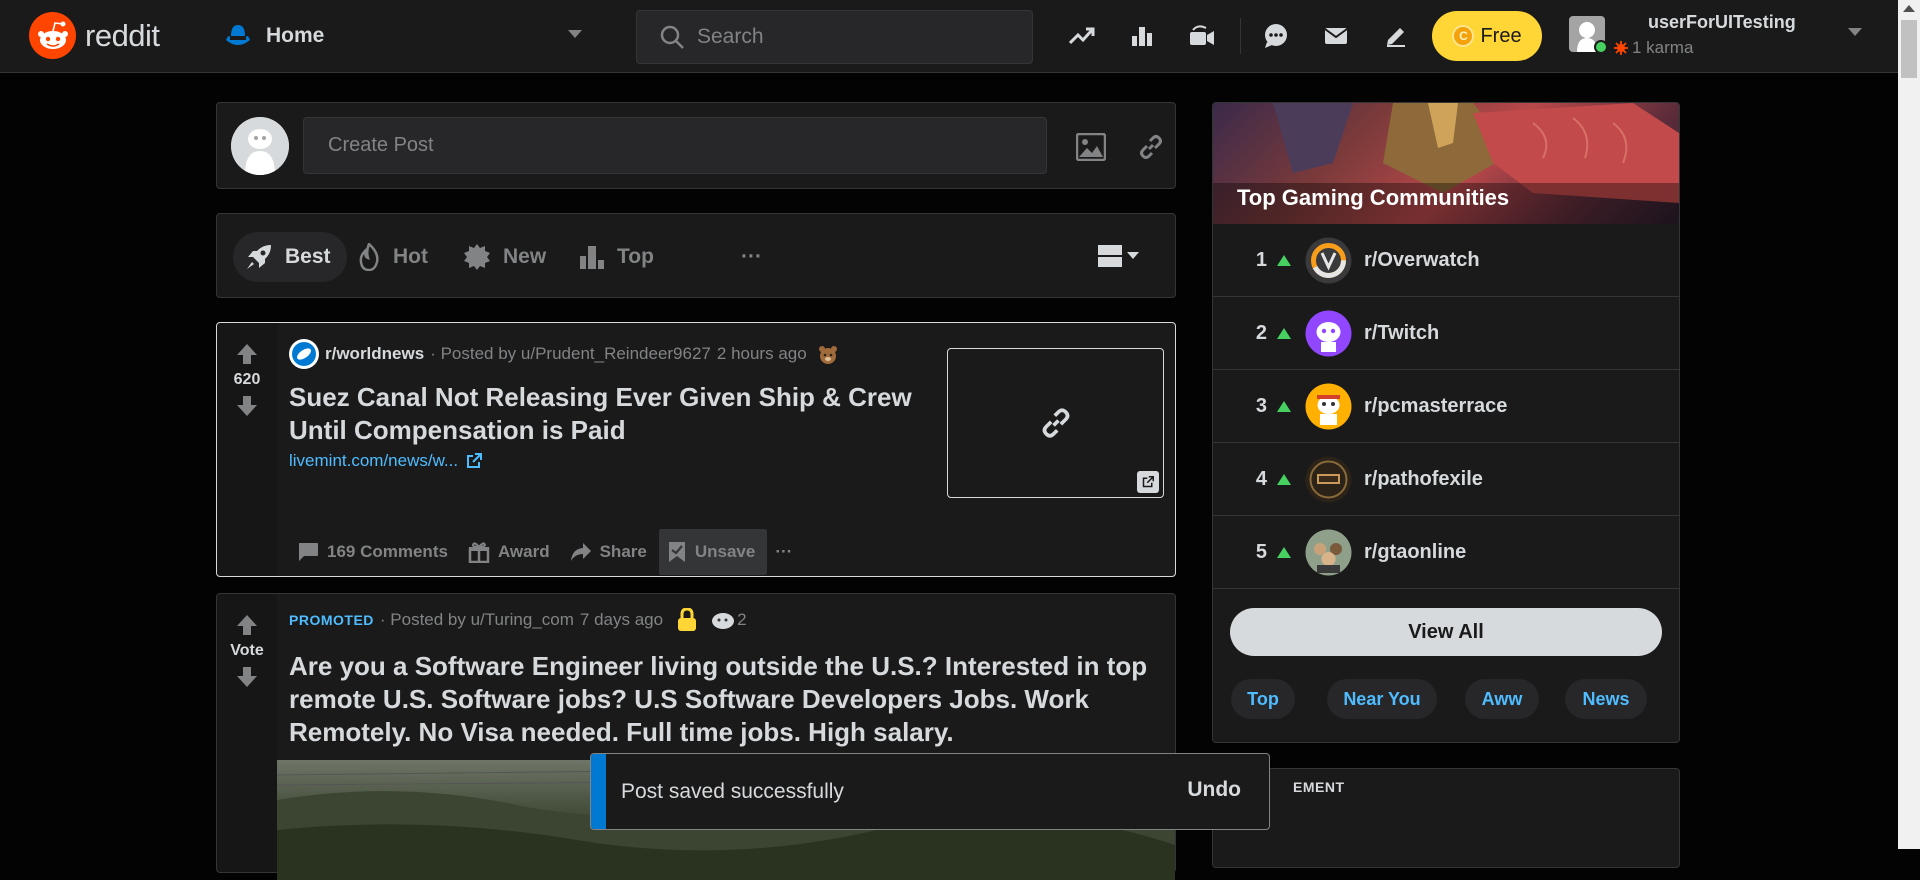  What do you see at coordinates (511, 552) in the screenshot?
I see `award-button: Award` at bounding box center [511, 552].